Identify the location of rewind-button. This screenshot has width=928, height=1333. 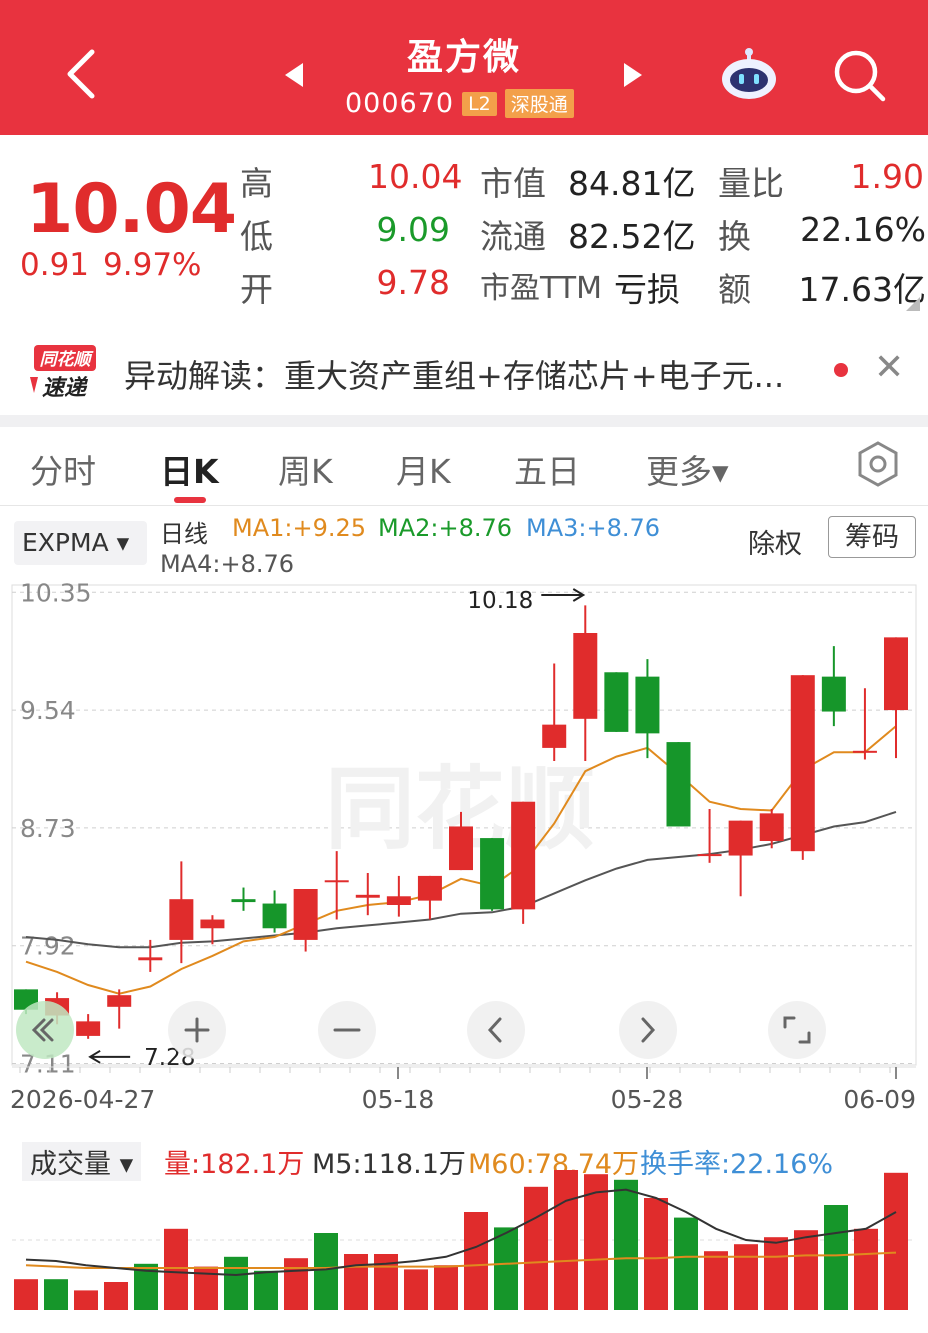
(45, 1030).